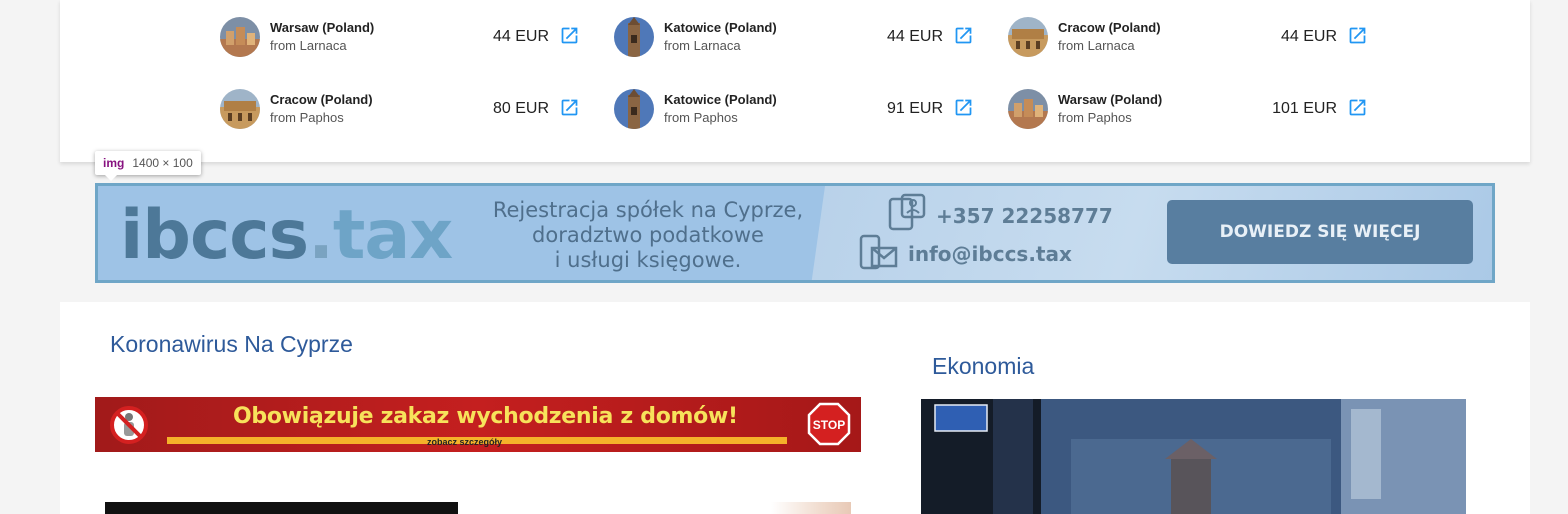 The width and height of the screenshot is (1568, 514). What do you see at coordinates (907, 212) in the screenshot?
I see `phone-contact-icon` at bounding box center [907, 212].